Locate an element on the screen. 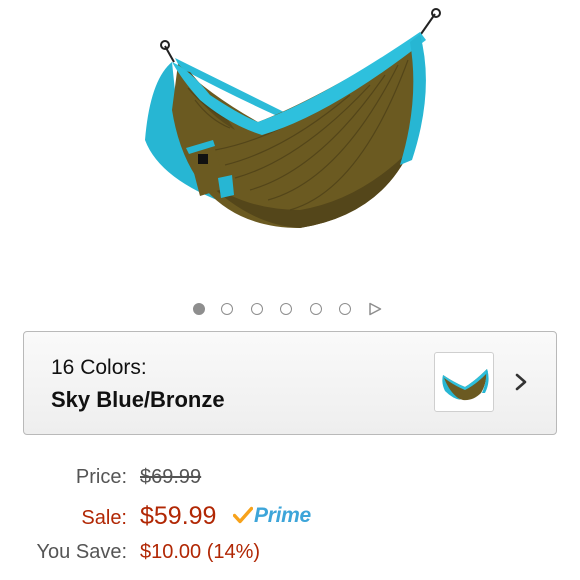 This screenshot has width=580, height=580. sale-price-label: Sale: is located at coordinates (104, 518).